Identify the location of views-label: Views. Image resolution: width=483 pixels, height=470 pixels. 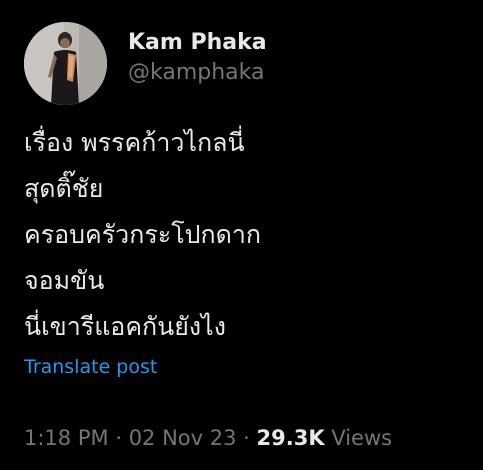
(362, 438).